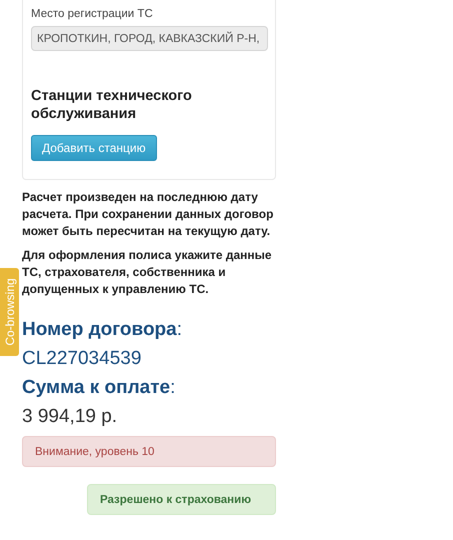 This screenshot has height=540, width=453. What do you see at coordinates (92, 14) in the screenshot?
I see `field-label: Место регистрации ТС` at bounding box center [92, 14].